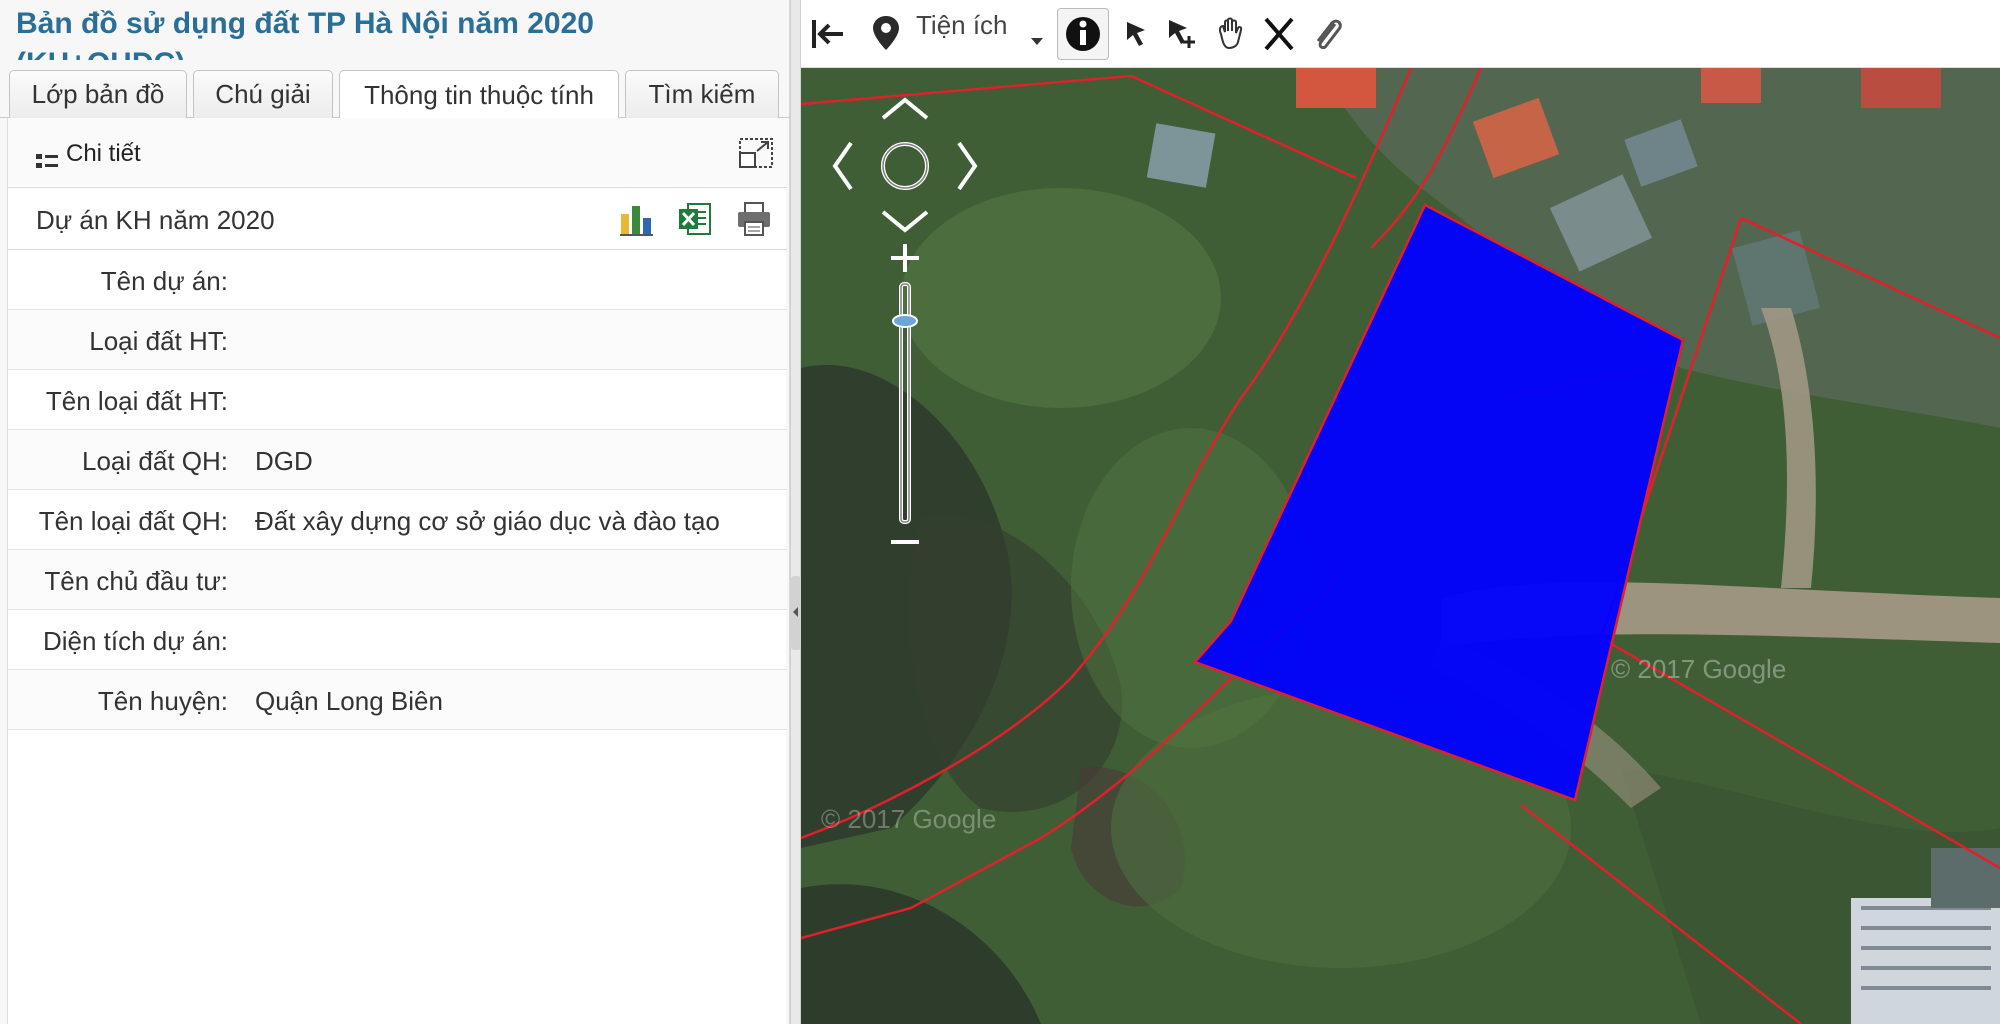 This screenshot has height=1024, width=2000. What do you see at coordinates (479, 95) in the screenshot?
I see `tab-attribute-info: Thông tin thuộc tính` at bounding box center [479, 95].